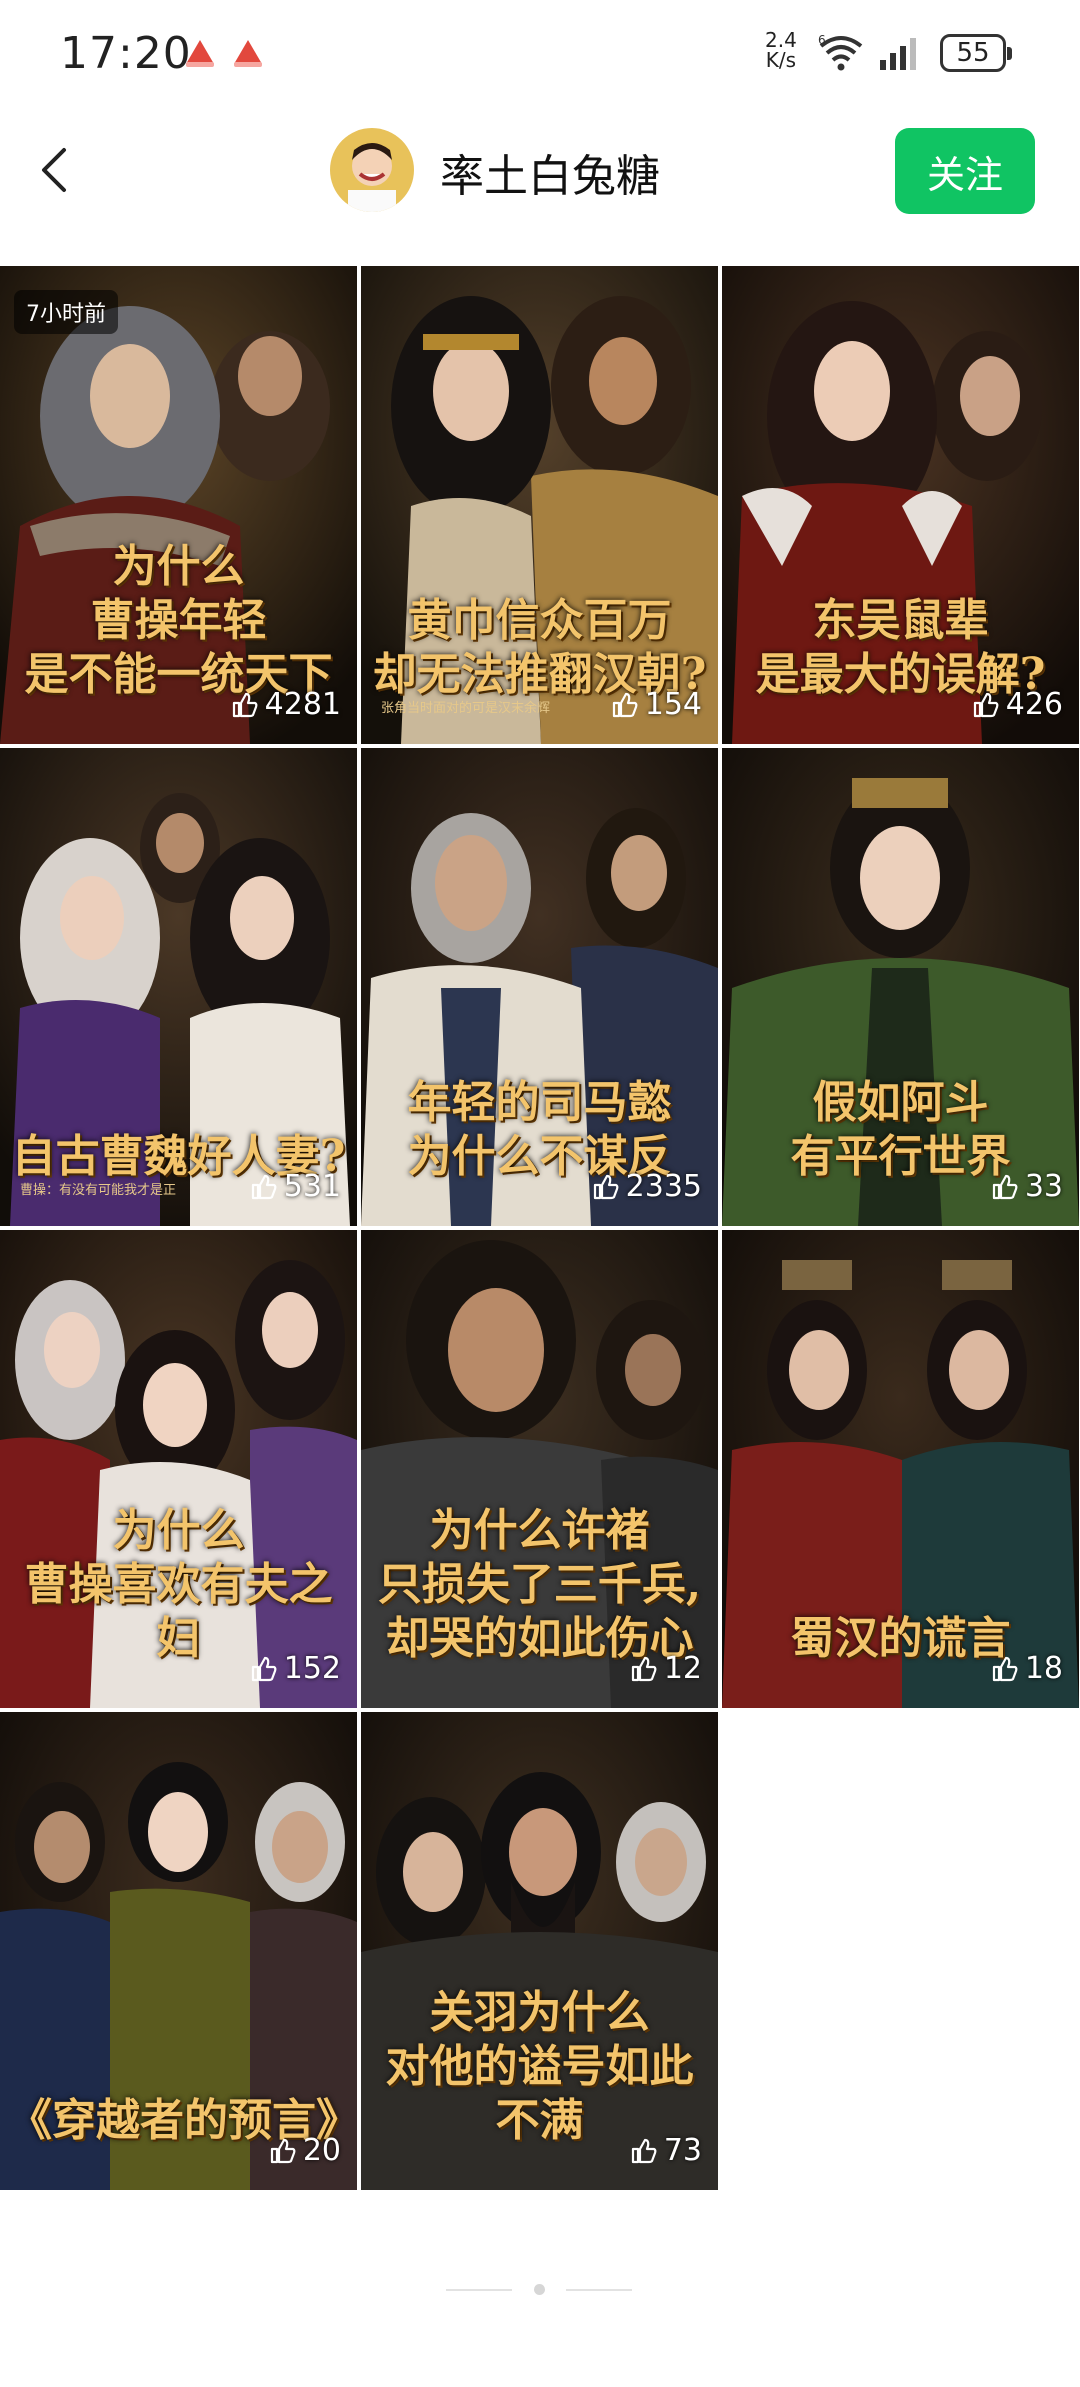  Describe the element at coordinates (1043, 1668) in the screenshot. I see `like-count-value: 18` at that location.